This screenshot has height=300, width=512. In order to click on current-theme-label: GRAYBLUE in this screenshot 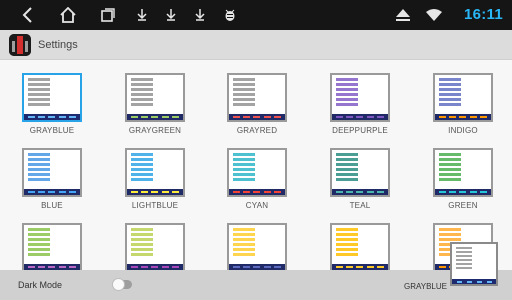, I will do `click(425, 286)`.